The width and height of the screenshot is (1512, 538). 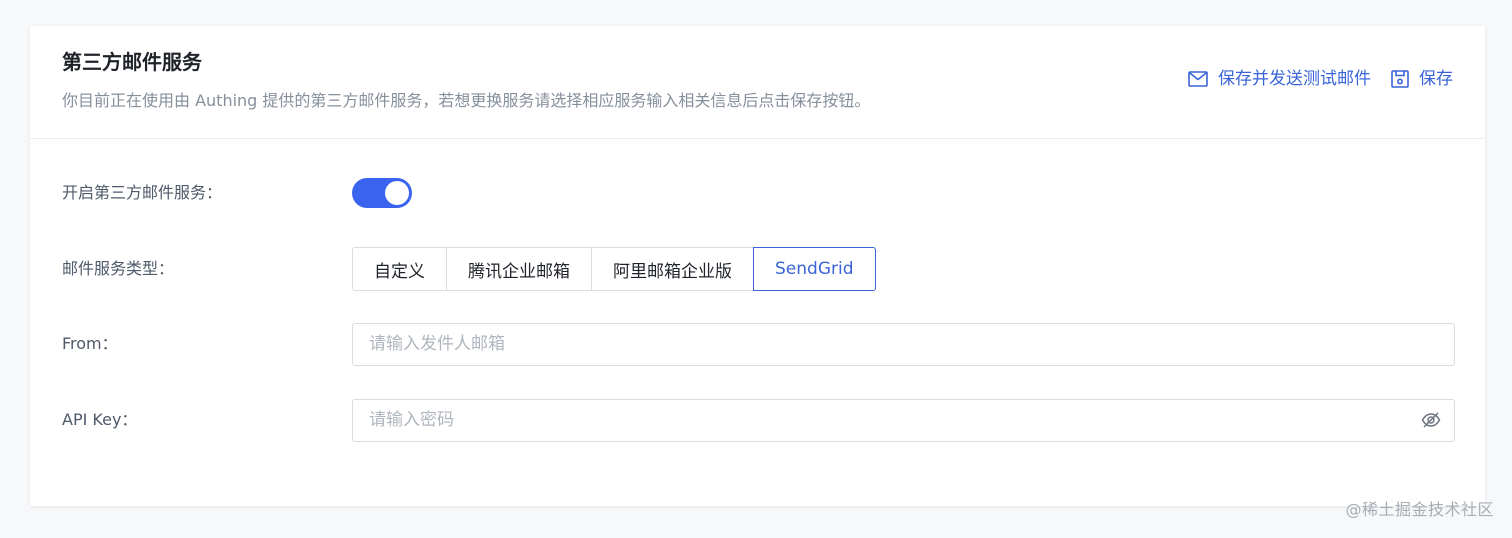 What do you see at coordinates (132, 62) in the screenshot?
I see `page-title: 第三方邮件服务` at bounding box center [132, 62].